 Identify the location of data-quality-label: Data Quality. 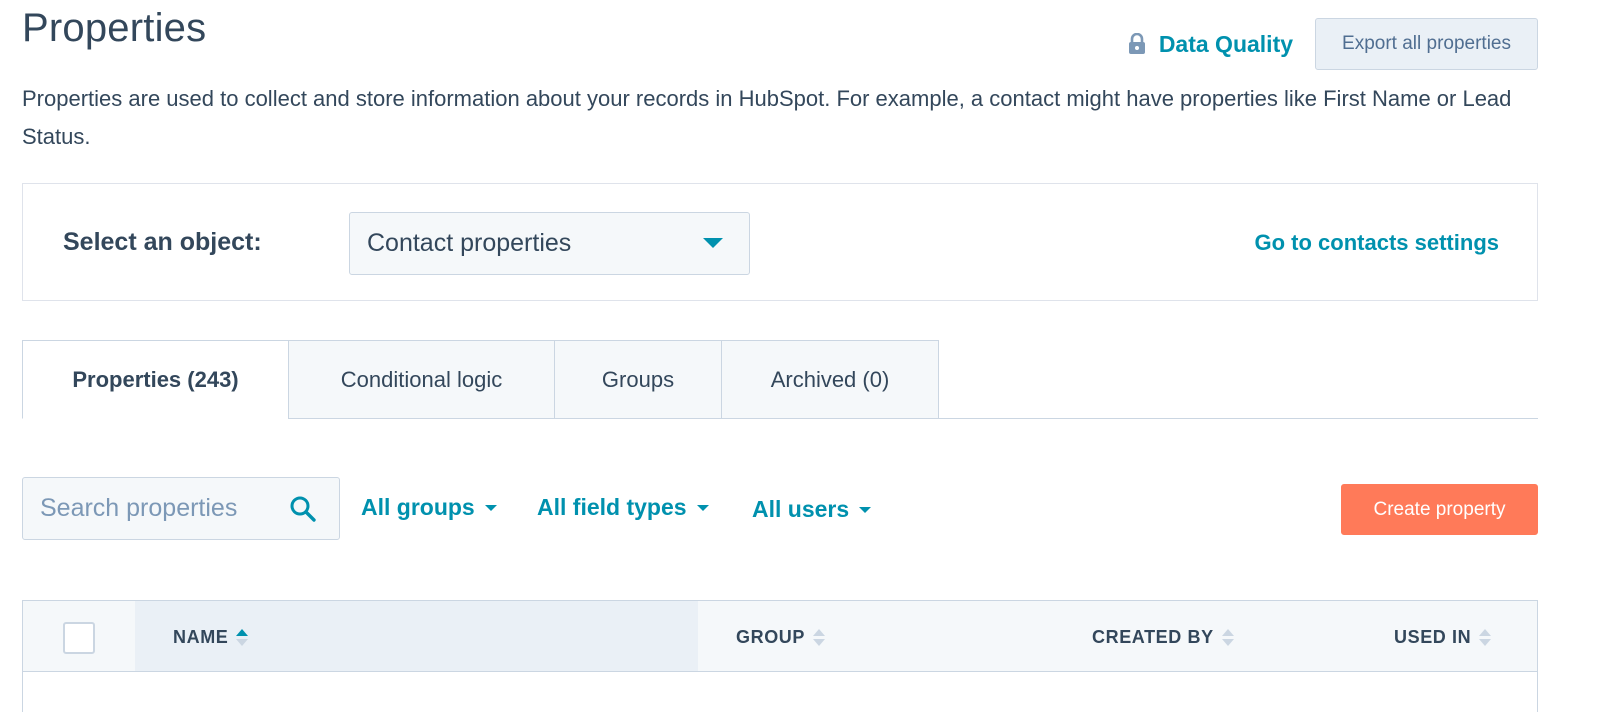
(1226, 43).